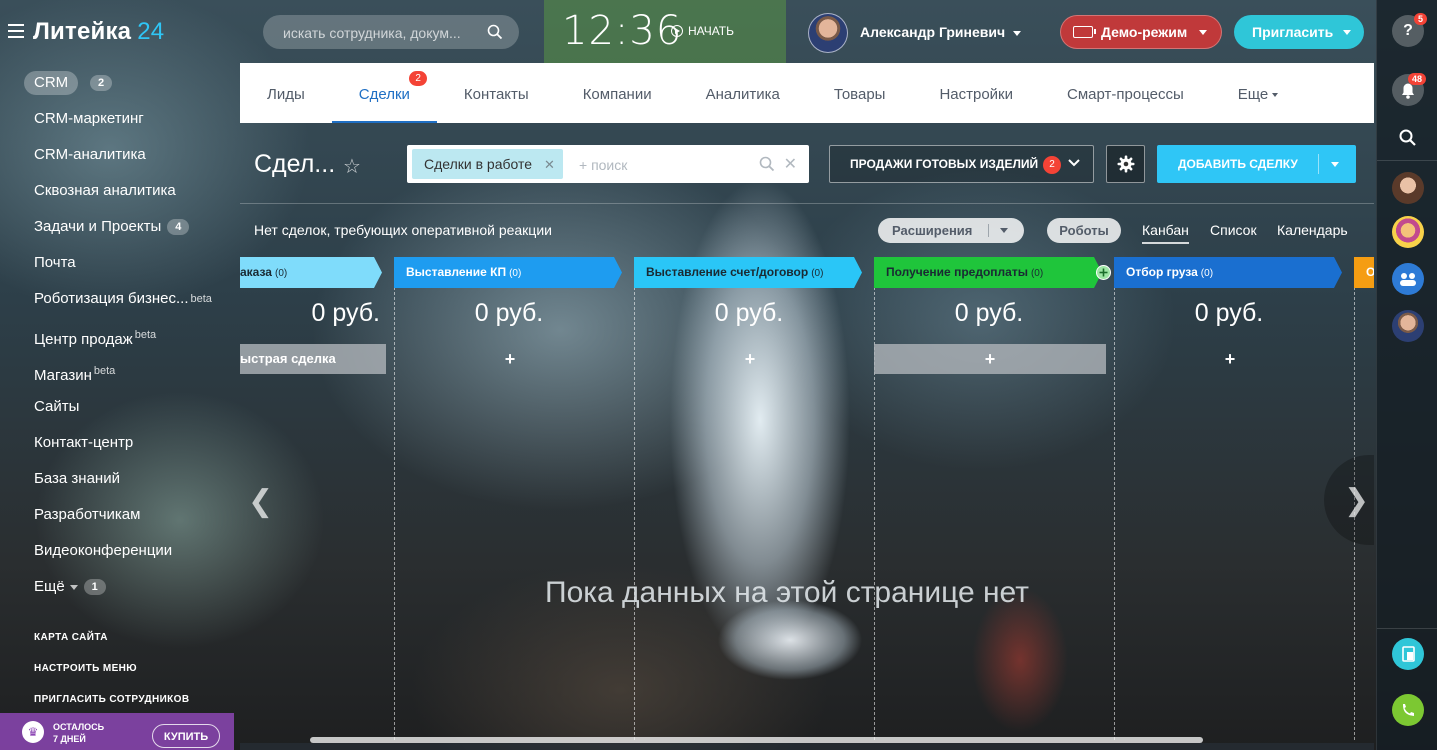 This screenshot has height=750, width=1437. Describe the element at coordinates (1256, 164) in the screenshot. I see `add-deal-button: ДОБАВИТЬ СДЕЛКУ` at that location.